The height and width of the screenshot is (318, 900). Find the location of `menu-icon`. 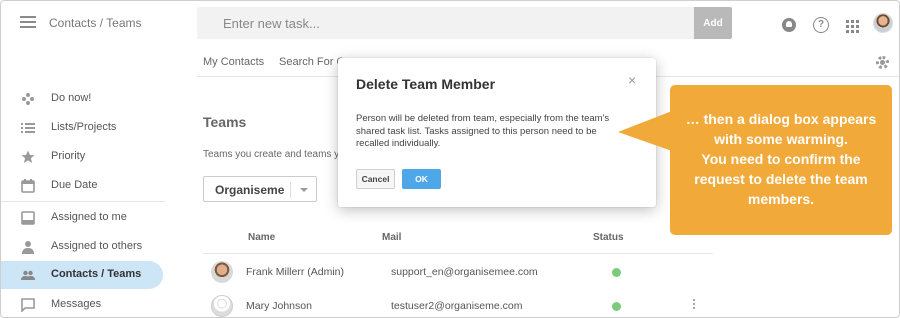

menu-icon is located at coordinates (28, 22).